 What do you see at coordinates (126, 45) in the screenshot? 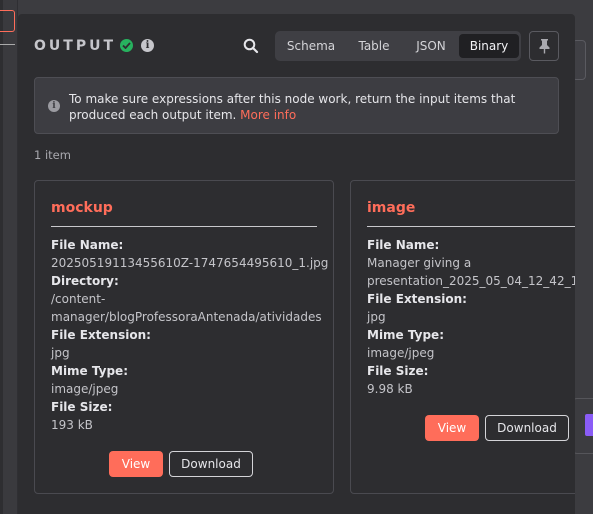
I see `check-circle-icon` at bounding box center [126, 45].